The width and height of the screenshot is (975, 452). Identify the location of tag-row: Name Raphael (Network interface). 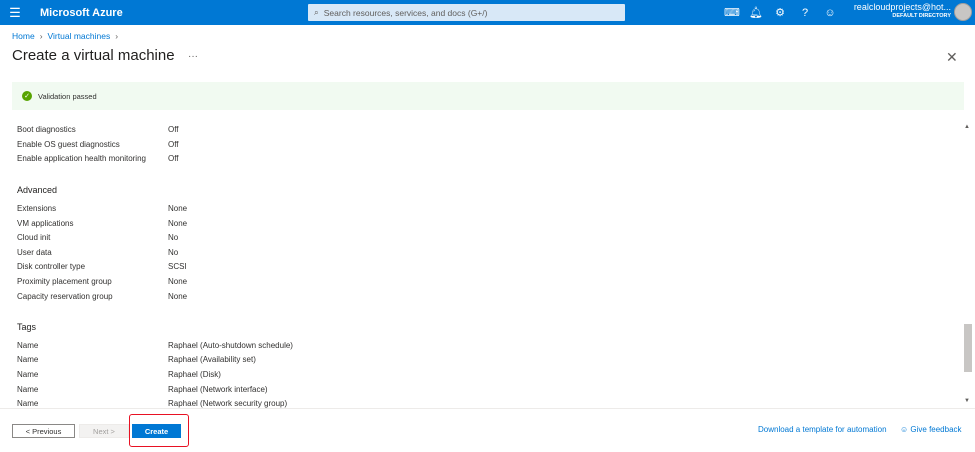
(142, 389).